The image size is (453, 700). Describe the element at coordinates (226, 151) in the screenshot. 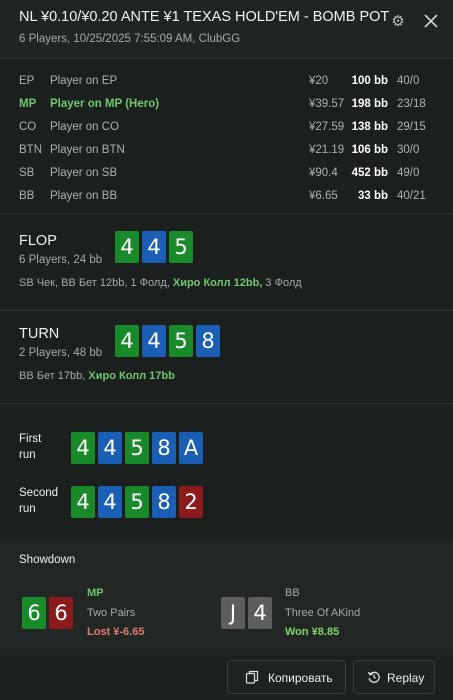

I see `player-row: BTN Player on BTN ¥21.19 106 bb 30/0` at that location.